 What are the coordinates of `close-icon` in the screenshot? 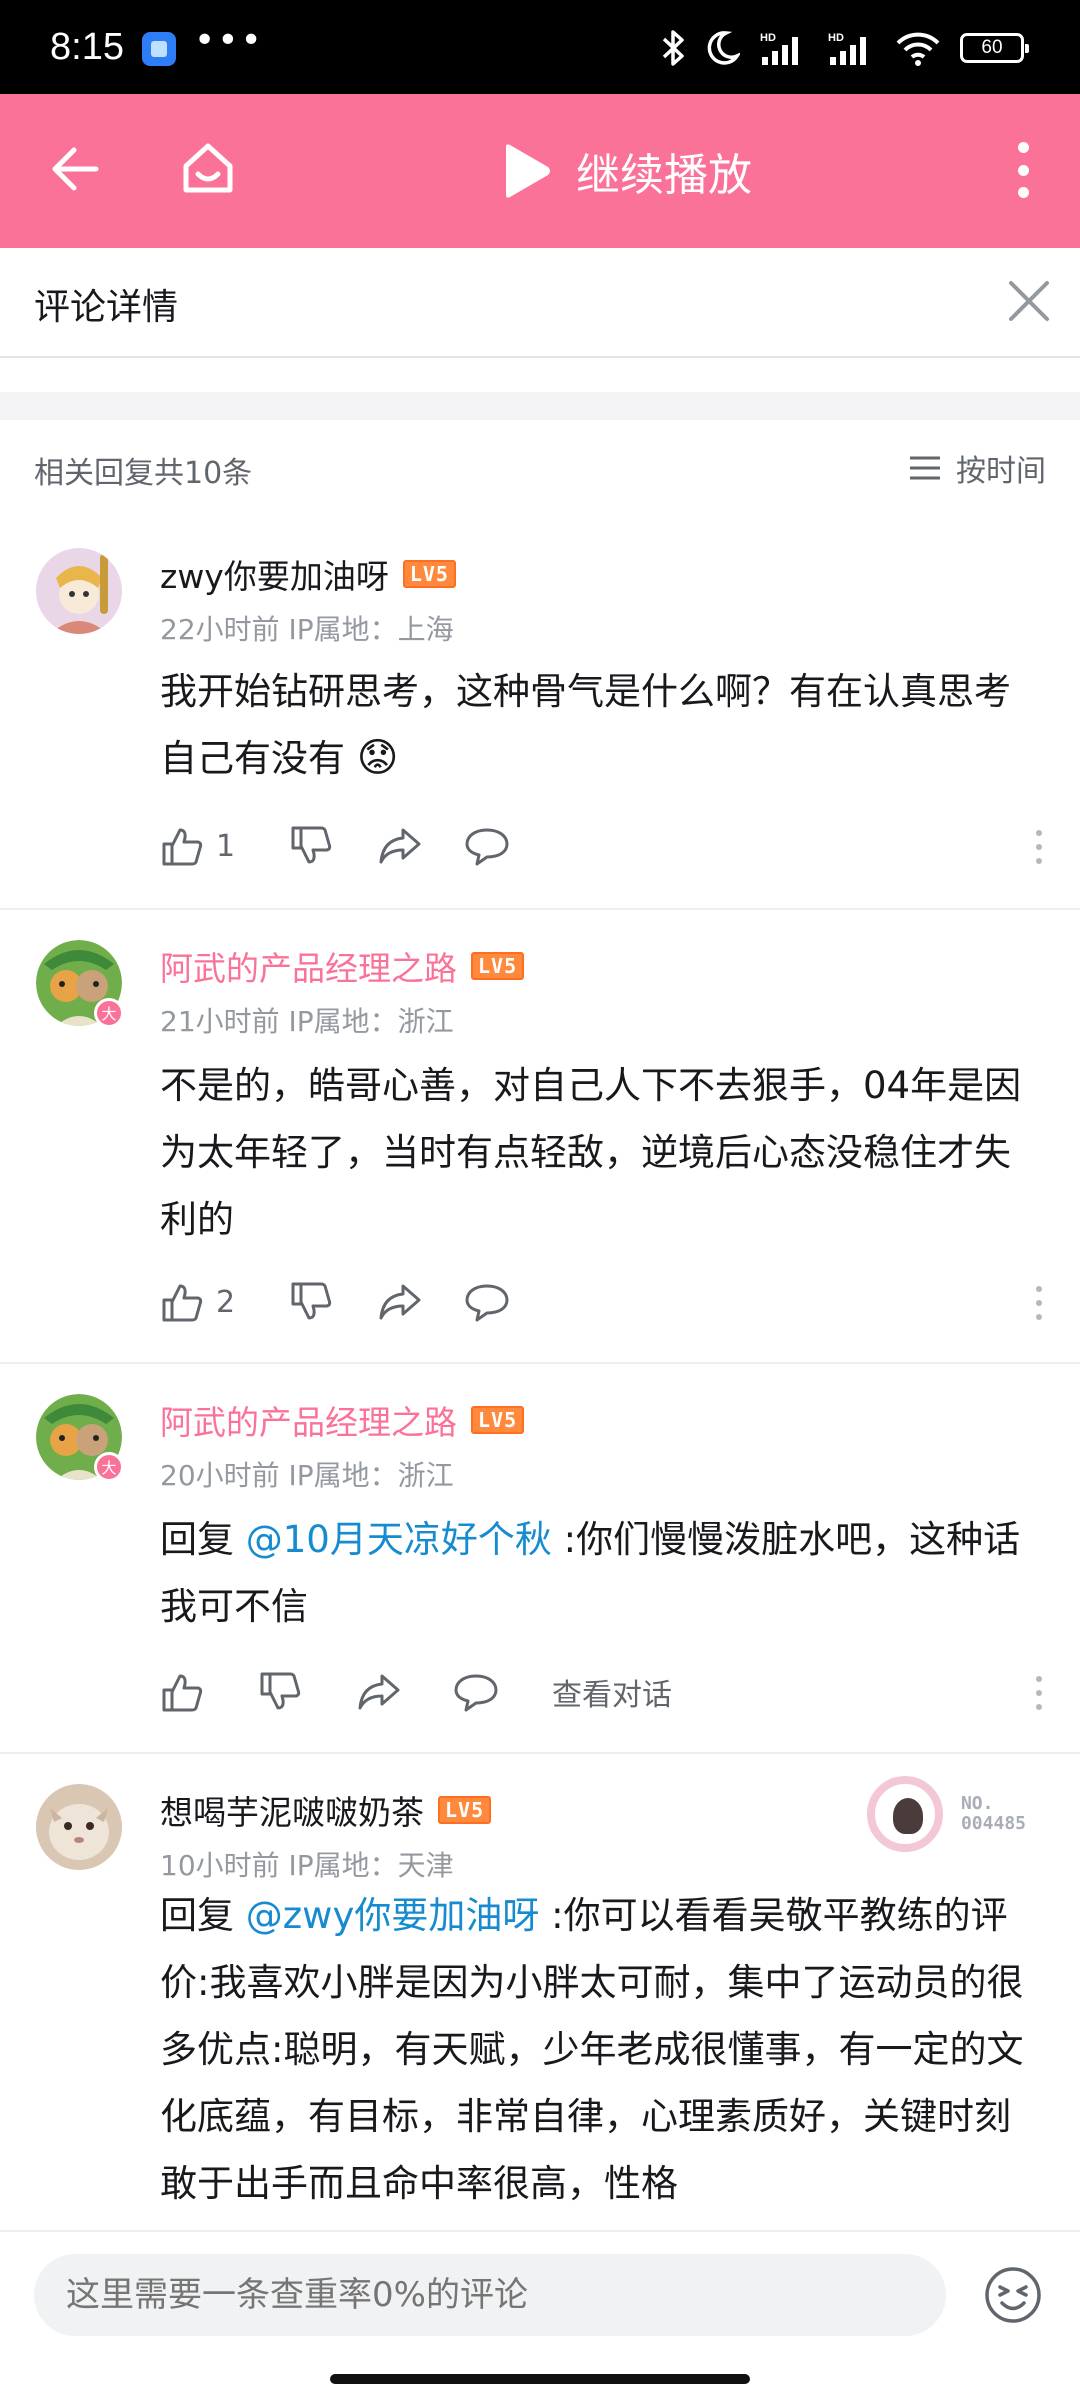 It's located at (1029, 301).